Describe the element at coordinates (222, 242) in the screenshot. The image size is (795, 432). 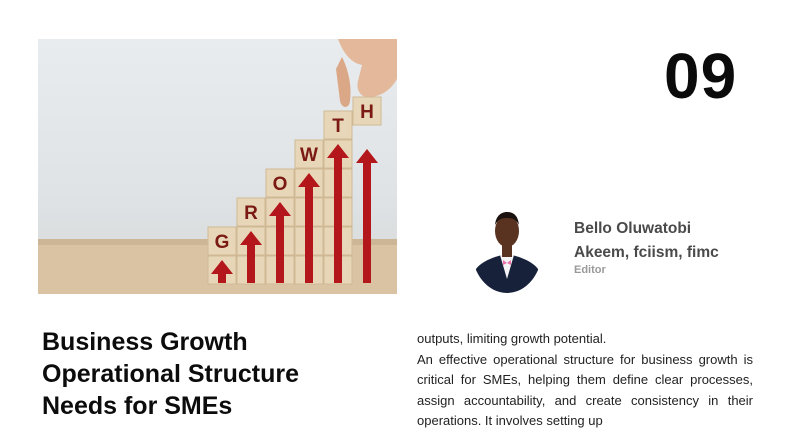
I see `block-letter: G` at that location.